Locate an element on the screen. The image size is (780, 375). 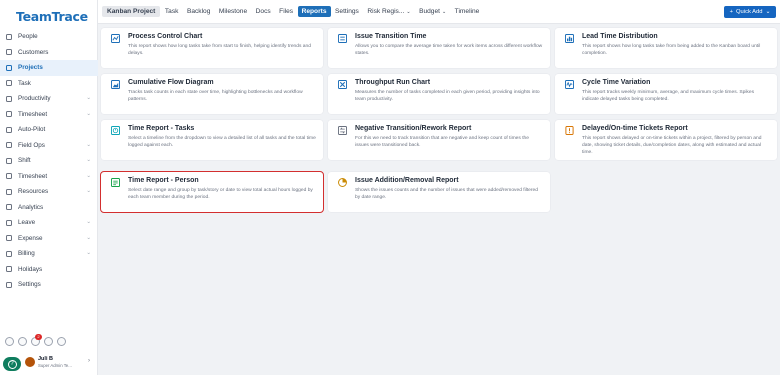
process-control-icon is located at coordinates (115, 38).